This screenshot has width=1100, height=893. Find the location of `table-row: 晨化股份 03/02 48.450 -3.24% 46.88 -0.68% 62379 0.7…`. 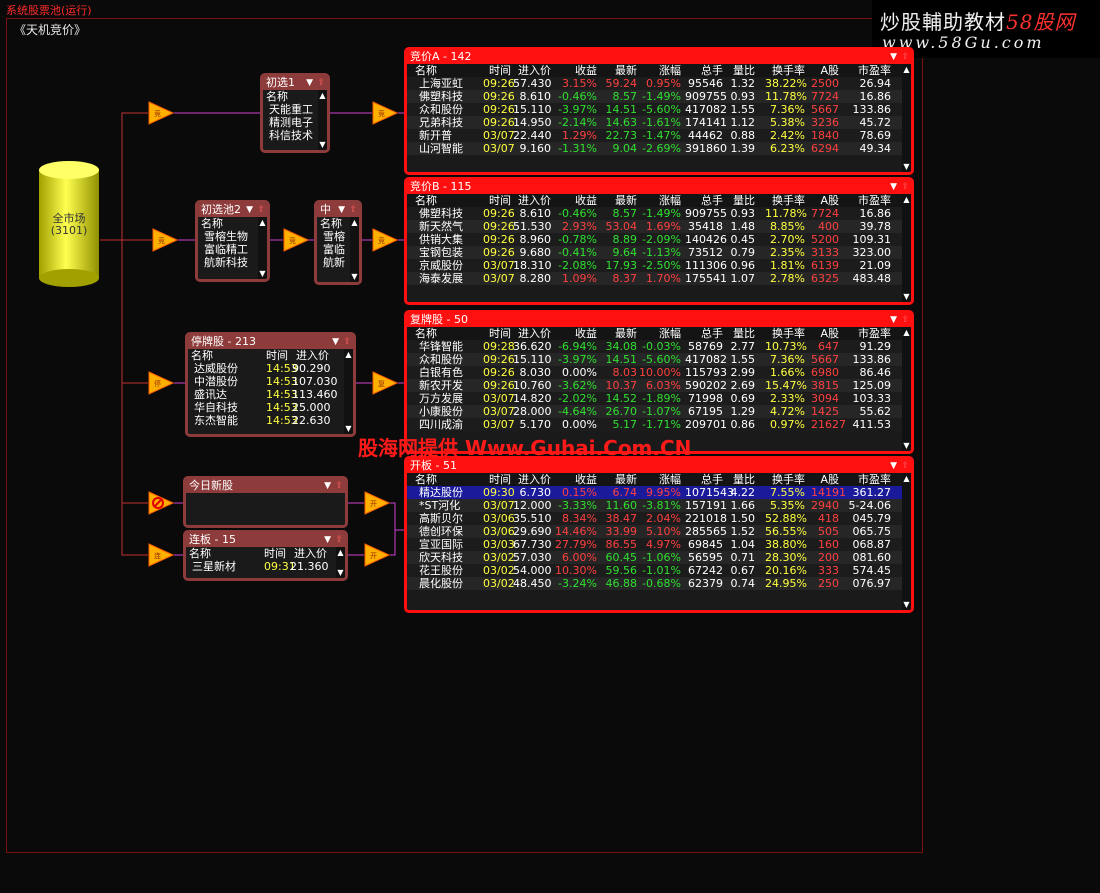

table-row: 晨化股份 03/02 48.450 -3.24% 46.88 -0.68% 62379 0.7… is located at coordinates (659, 583).